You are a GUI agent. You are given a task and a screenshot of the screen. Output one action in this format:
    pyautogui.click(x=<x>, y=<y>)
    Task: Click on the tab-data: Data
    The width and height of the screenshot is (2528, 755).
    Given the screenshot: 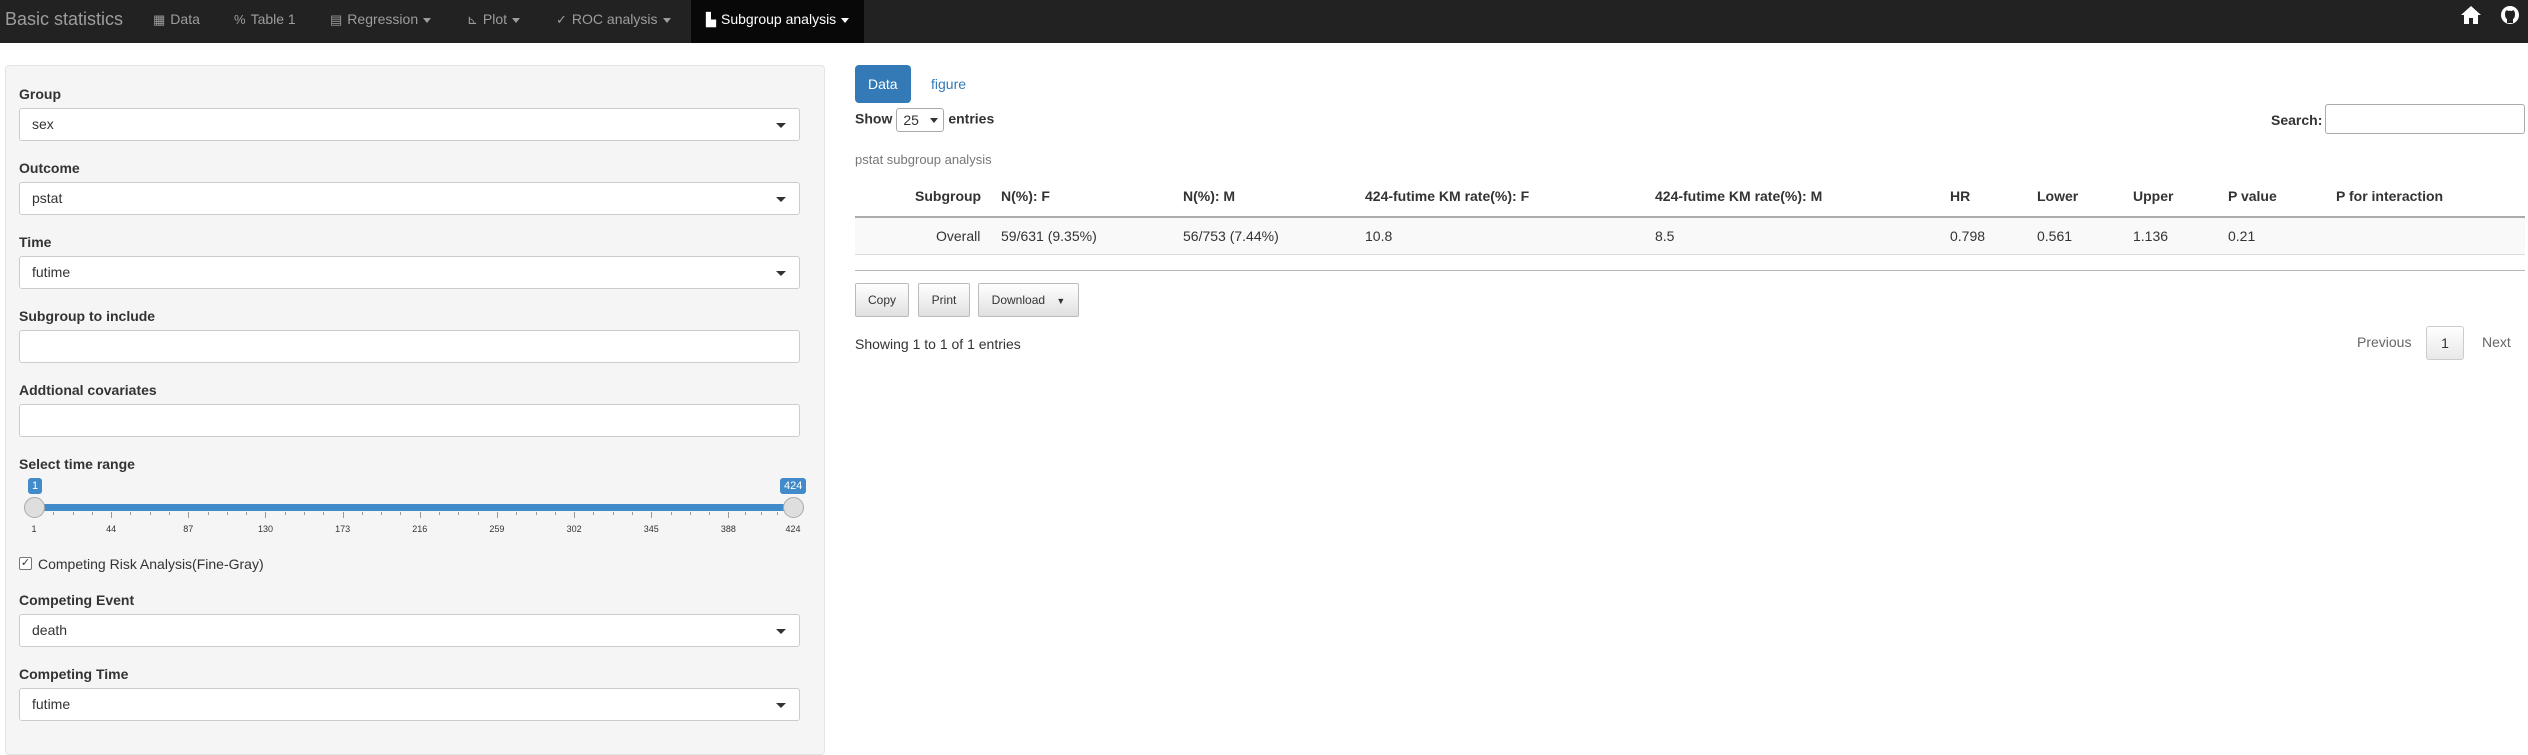 What is the action you would take?
    pyautogui.click(x=883, y=84)
    